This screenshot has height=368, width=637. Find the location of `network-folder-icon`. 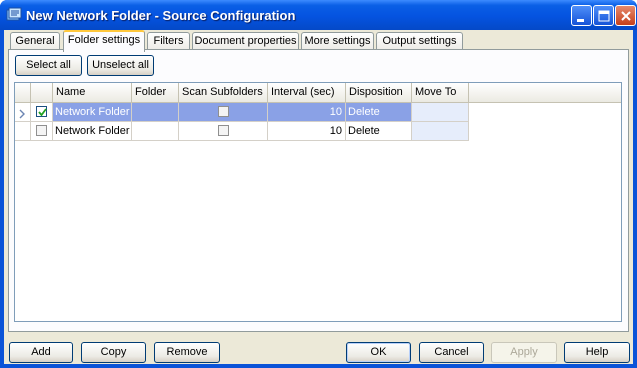

network-folder-icon is located at coordinates (14, 15).